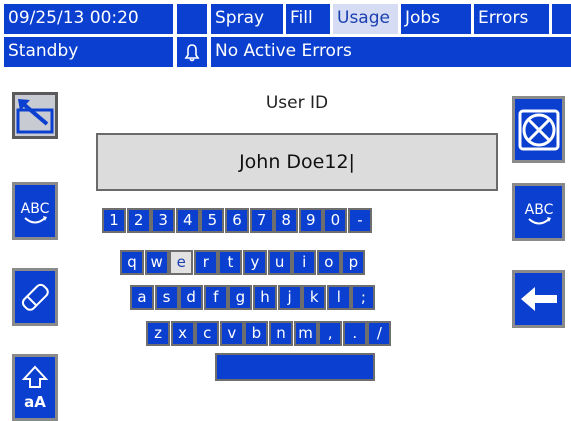 The width and height of the screenshot is (571, 421). Describe the element at coordinates (295, 367) in the screenshot. I see `space-bar-key` at that location.